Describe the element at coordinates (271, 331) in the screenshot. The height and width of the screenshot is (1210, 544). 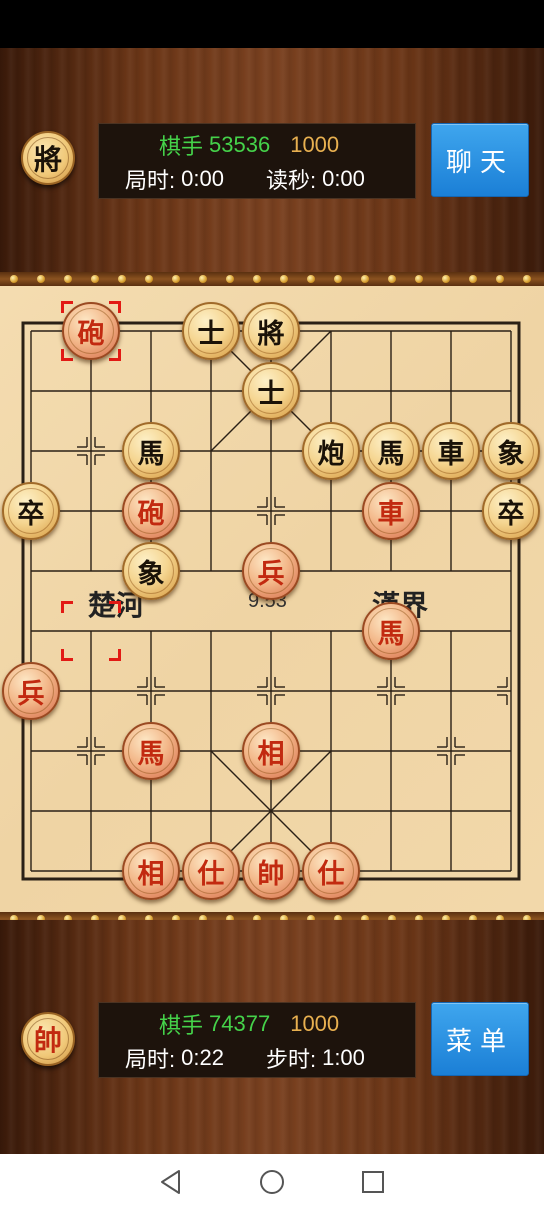
I see `piece-black: 將` at that location.